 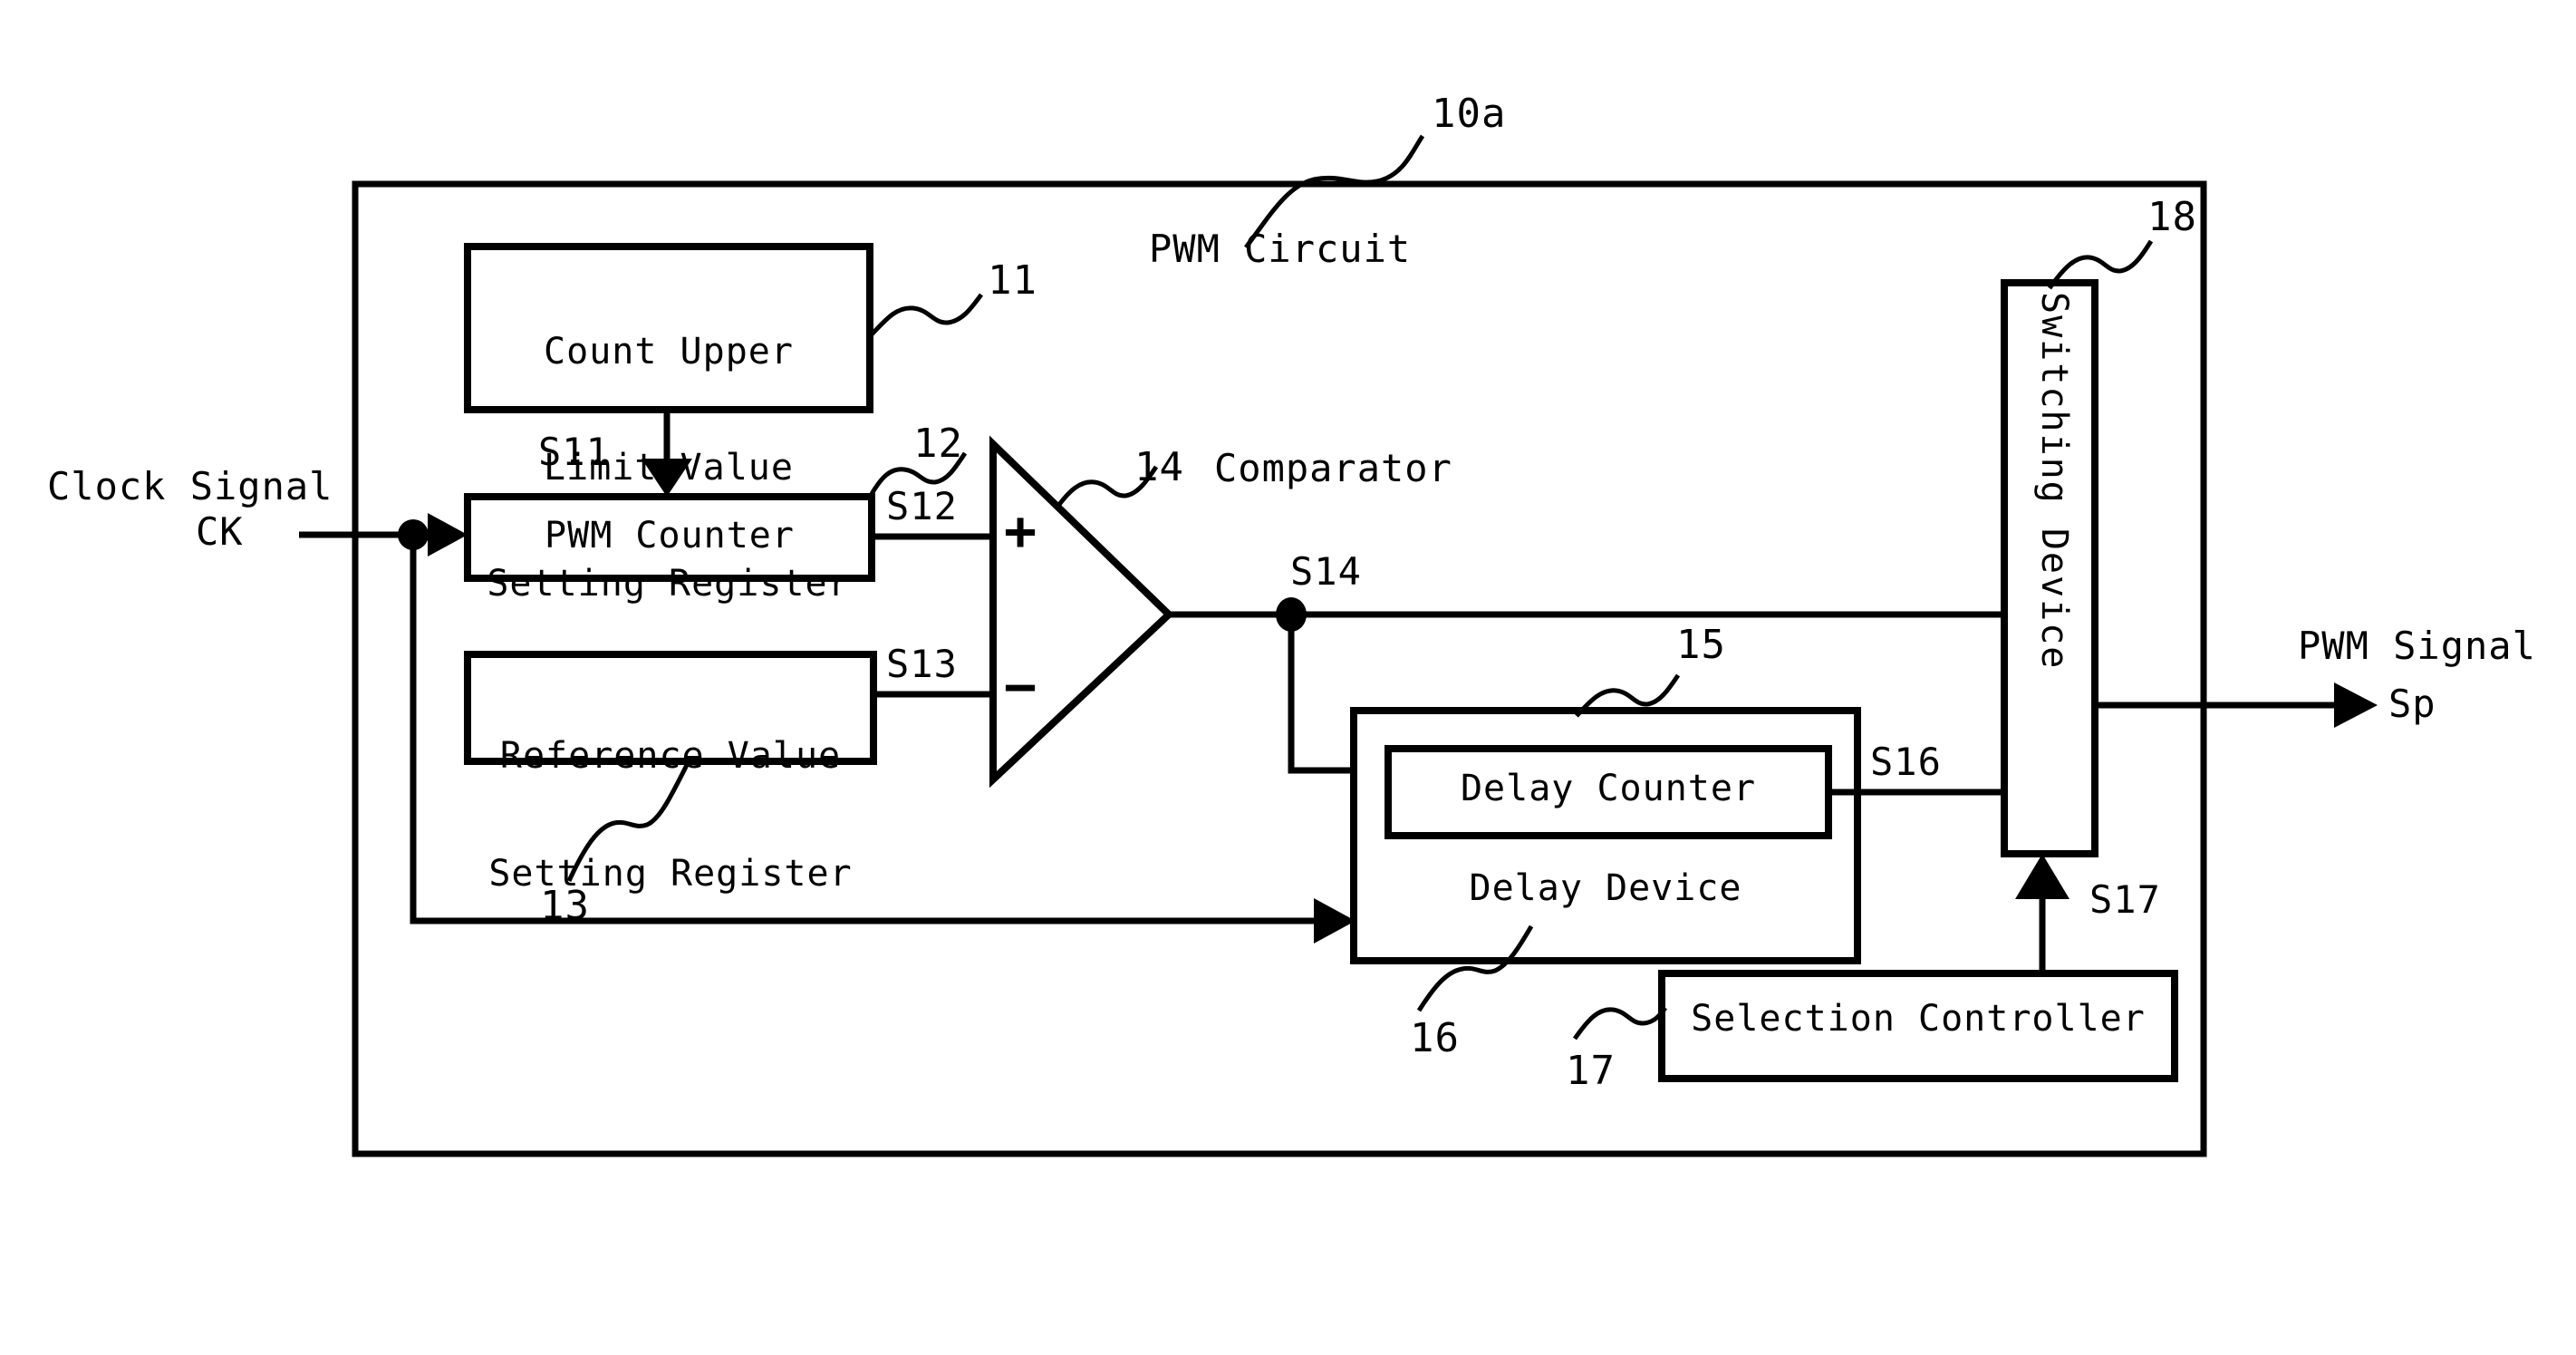 I want to click on count-upper-limit-line-1: Count Upper, so click(x=669, y=352).